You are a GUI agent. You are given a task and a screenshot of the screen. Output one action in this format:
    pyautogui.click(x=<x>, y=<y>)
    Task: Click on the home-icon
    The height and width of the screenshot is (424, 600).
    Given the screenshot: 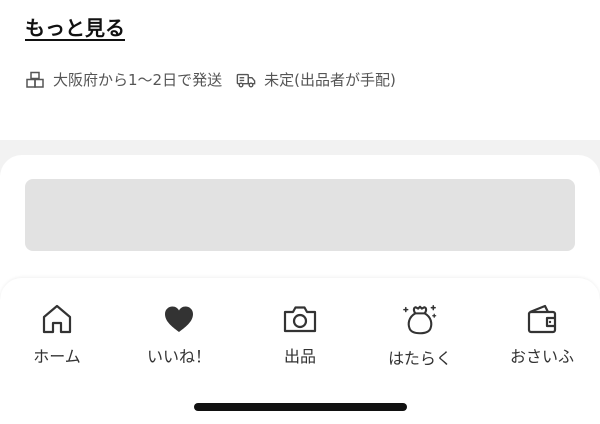 What is the action you would take?
    pyautogui.click(x=57, y=319)
    